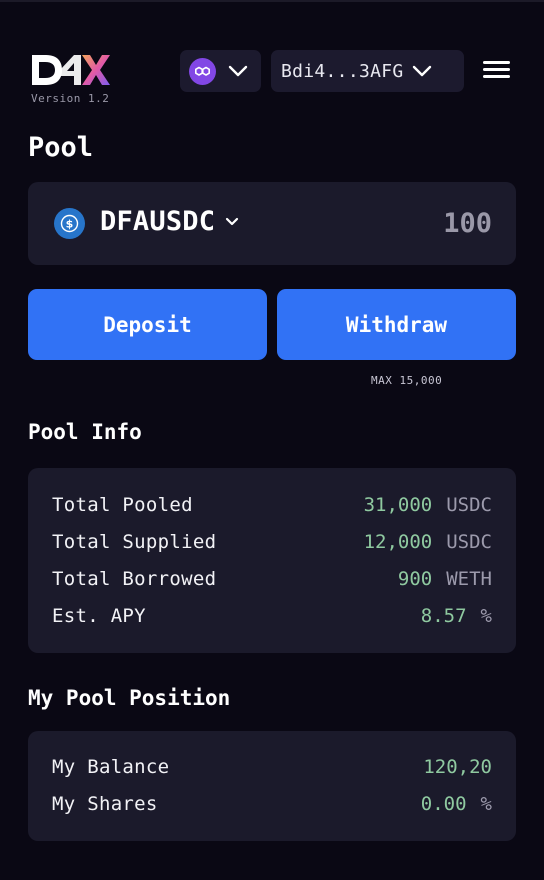 The height and width of the screenshot is (880, 544). I want to click on position-row-my-balance: My Balance 120,20, so click(272, 767).